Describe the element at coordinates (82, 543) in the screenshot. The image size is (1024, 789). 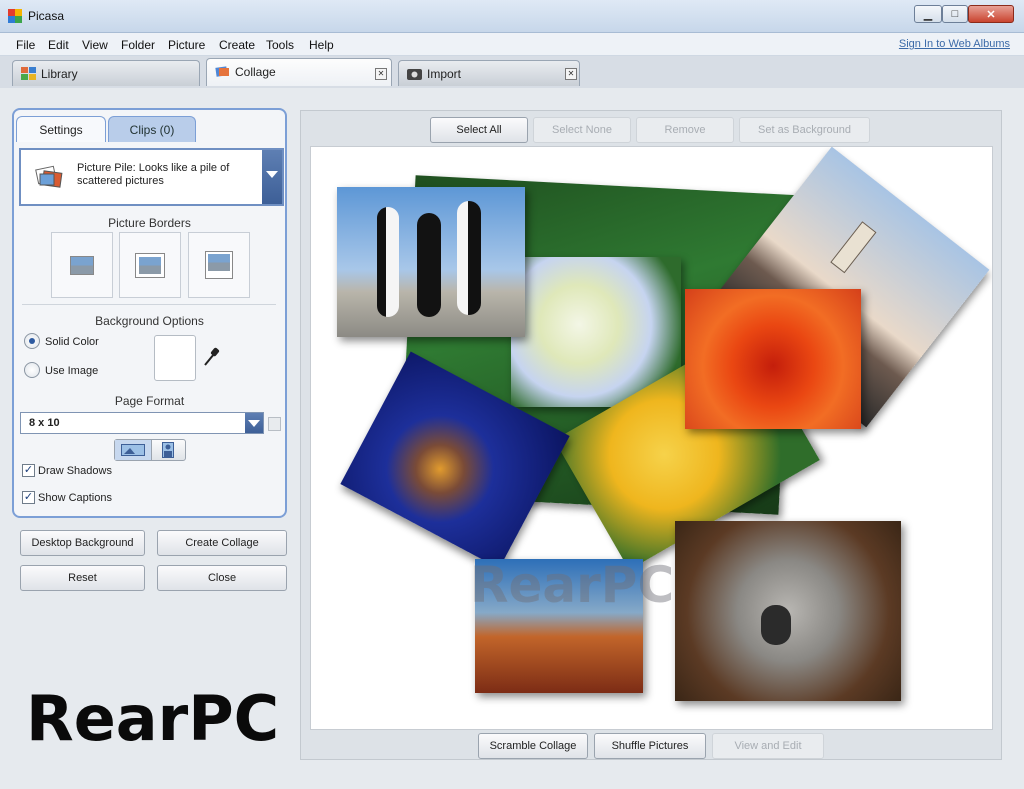
I see `desktop-background-button: Desktop Background` at that location.